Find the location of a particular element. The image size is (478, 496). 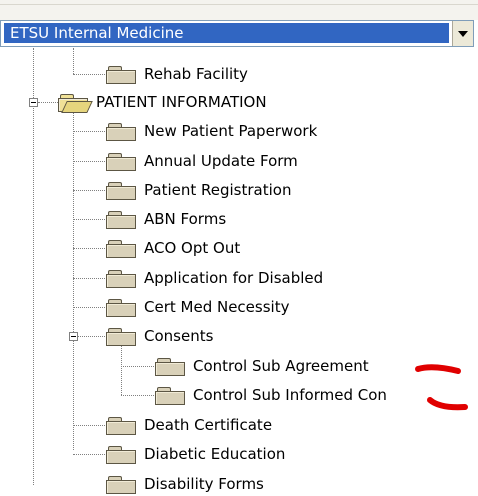

tree-item-label: Application for Disabled is located at coordinates (234, 278).